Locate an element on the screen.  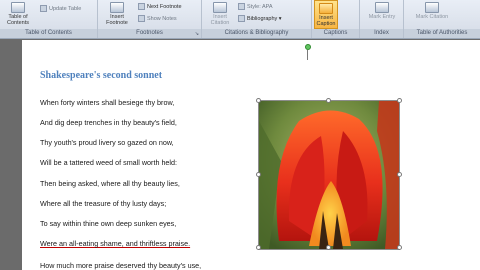
update-table-label: Update Table is located at coordinates (65, 8).